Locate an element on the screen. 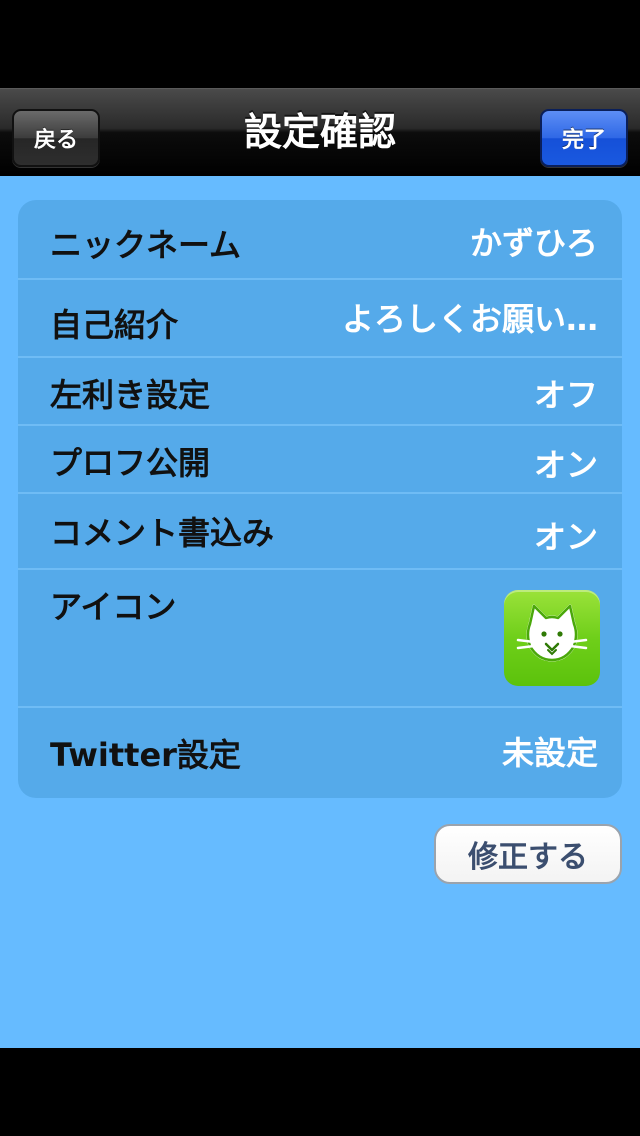 This screenshot has width=640, height=1136. page-title: 設定確認 is located at coordinates (319, 132).